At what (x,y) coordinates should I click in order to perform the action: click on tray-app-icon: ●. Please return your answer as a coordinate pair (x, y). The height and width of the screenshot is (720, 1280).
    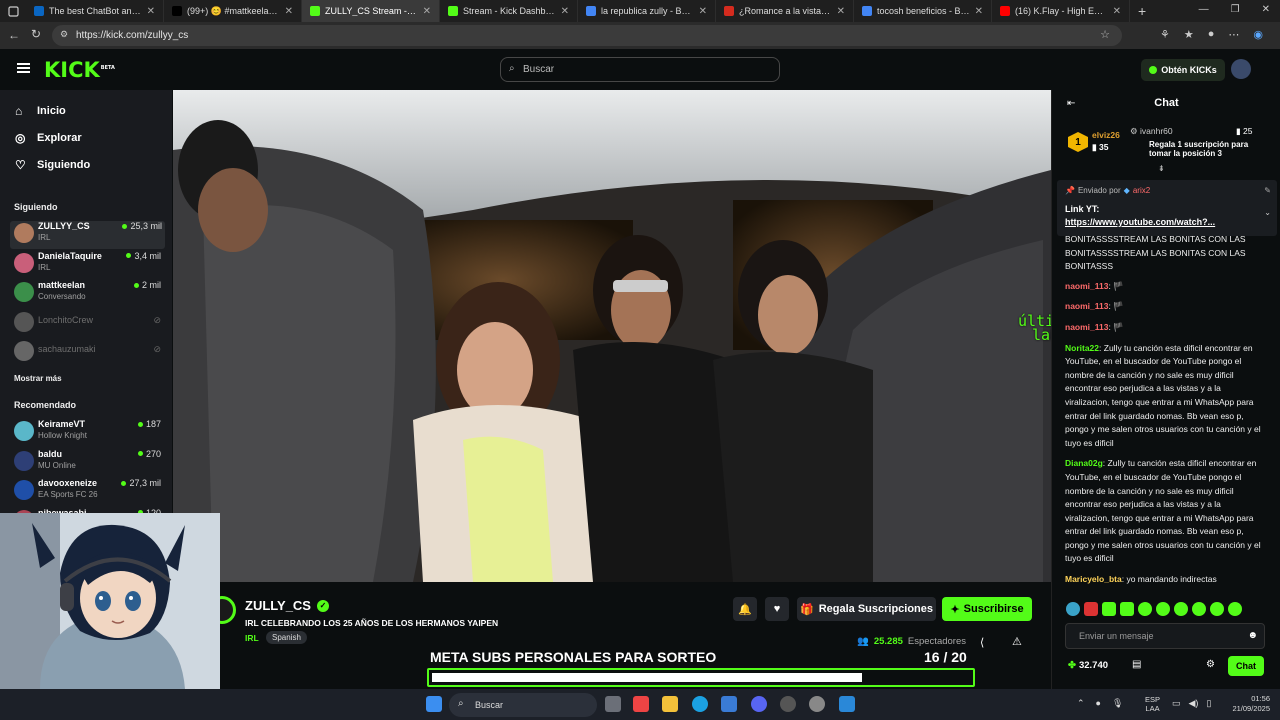
    Looking at the image, I should click on (1098, 703).